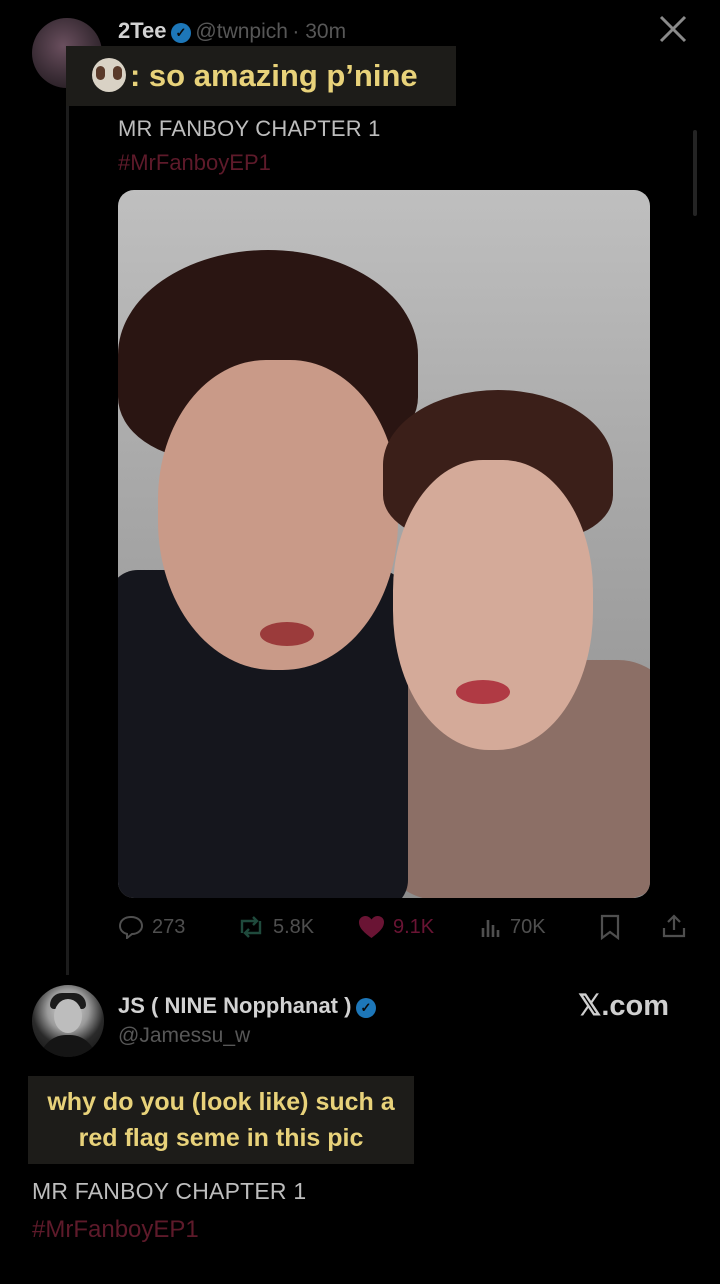 The height and width of the screenshot is (1284, 720). I want to click on close-icon, so click(673, 29).